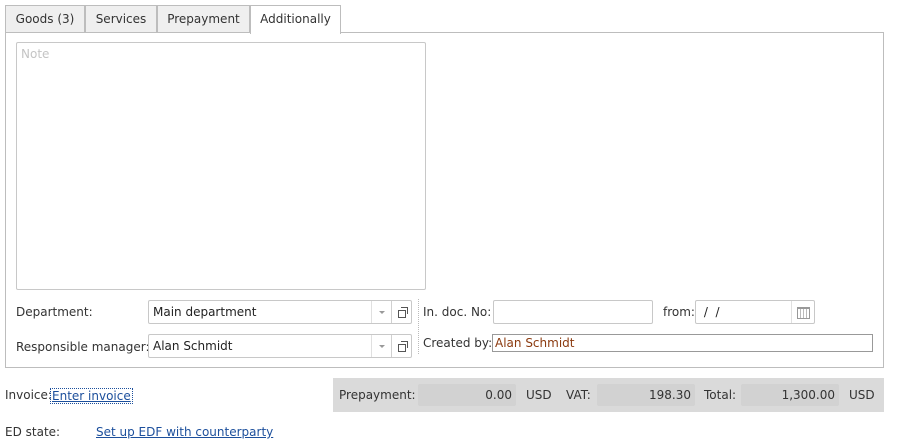 The height and width of the screenshot is (445, 898). What do you see at coordinates (457, 312) in the screenshot?
I see `in-doc-no-label: In. doc. No:` at bounding box center [457, 312].